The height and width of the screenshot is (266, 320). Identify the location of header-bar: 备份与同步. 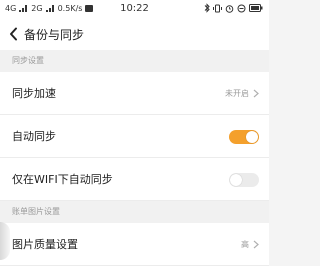
(134, 34).